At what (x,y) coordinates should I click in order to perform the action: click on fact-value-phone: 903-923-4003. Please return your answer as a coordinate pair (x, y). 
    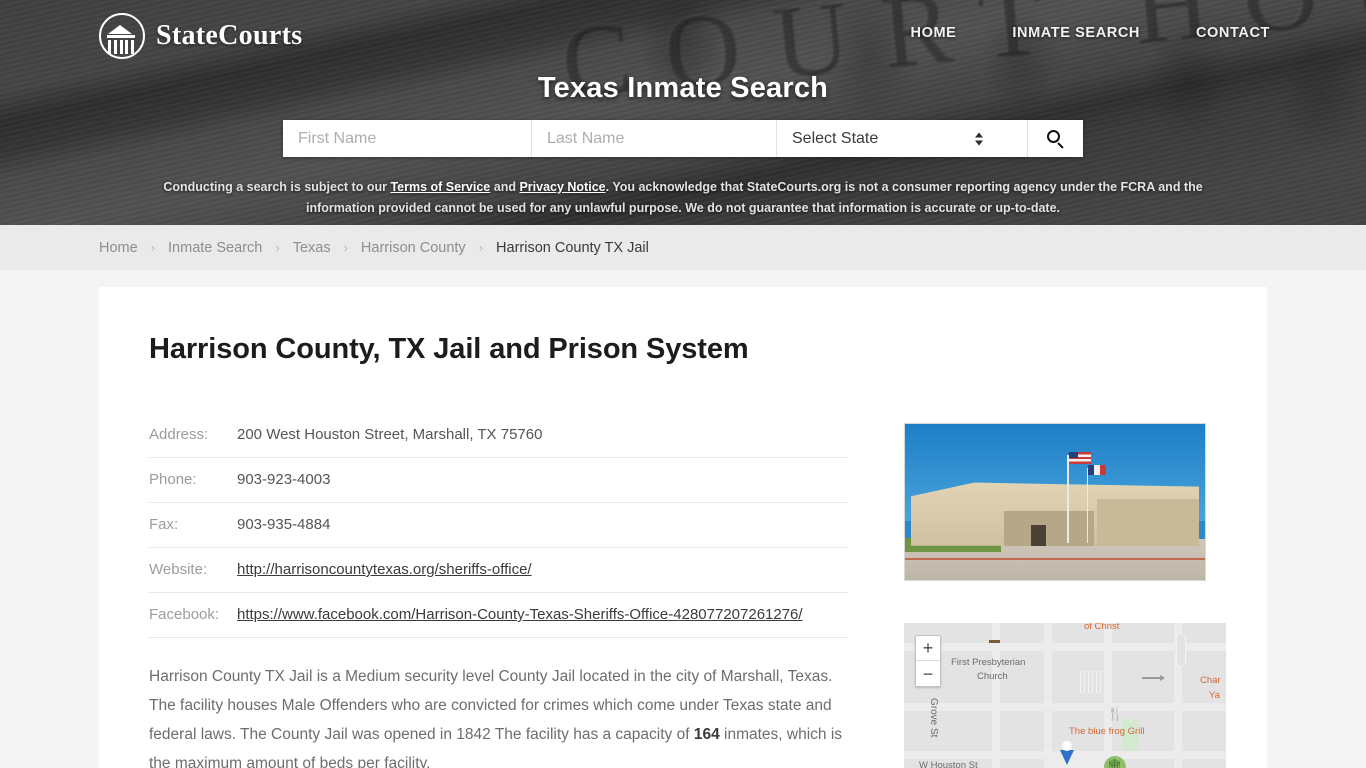
    Looking at the image, I should click on (543, 480).